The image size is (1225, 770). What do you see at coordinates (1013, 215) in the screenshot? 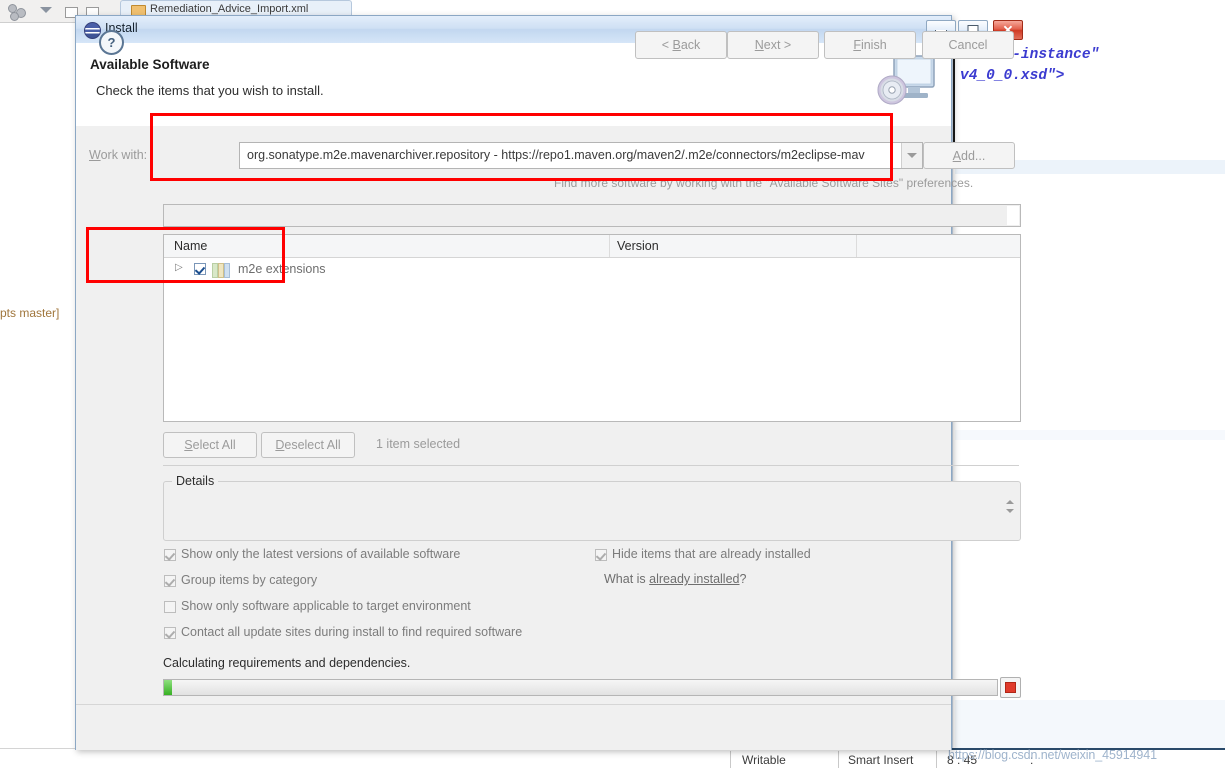
I see `filter-scroll-cap` at bounding box center [1013, 215].